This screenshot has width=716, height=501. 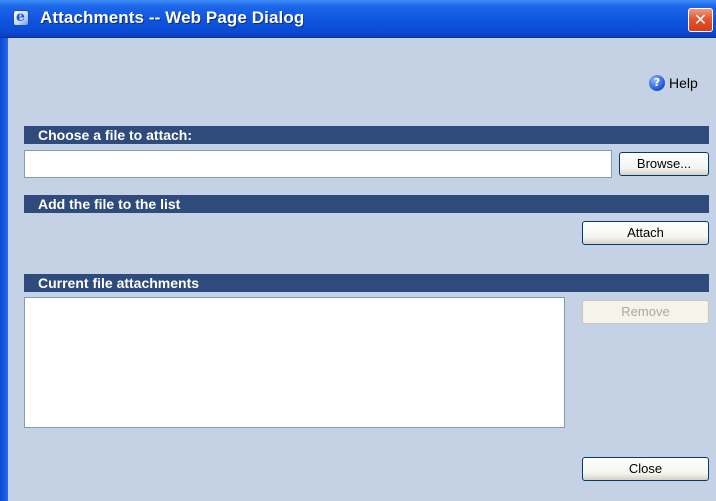 What do you see at coordinates (4, 269) in the screenshot?
I see `window-frame-left` at bounding box center [4, 269].